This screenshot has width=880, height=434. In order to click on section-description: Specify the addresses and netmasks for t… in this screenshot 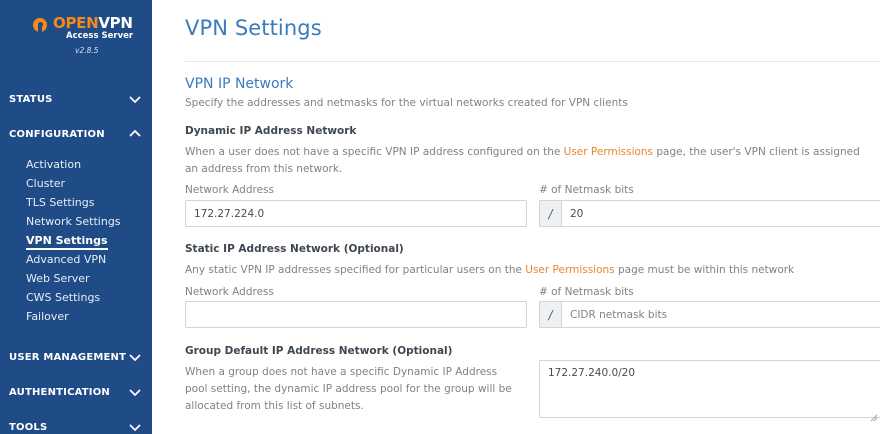, I will do `click(406, 103)`.